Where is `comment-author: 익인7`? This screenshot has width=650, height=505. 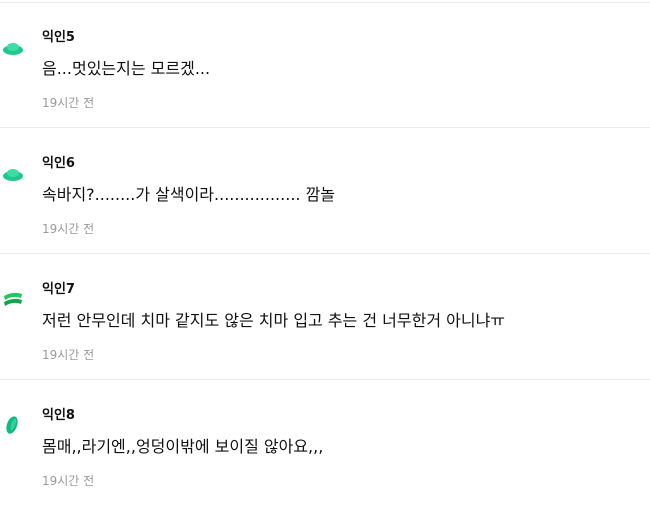 comment-author: 익인7 is located at coordinates (58, 290).